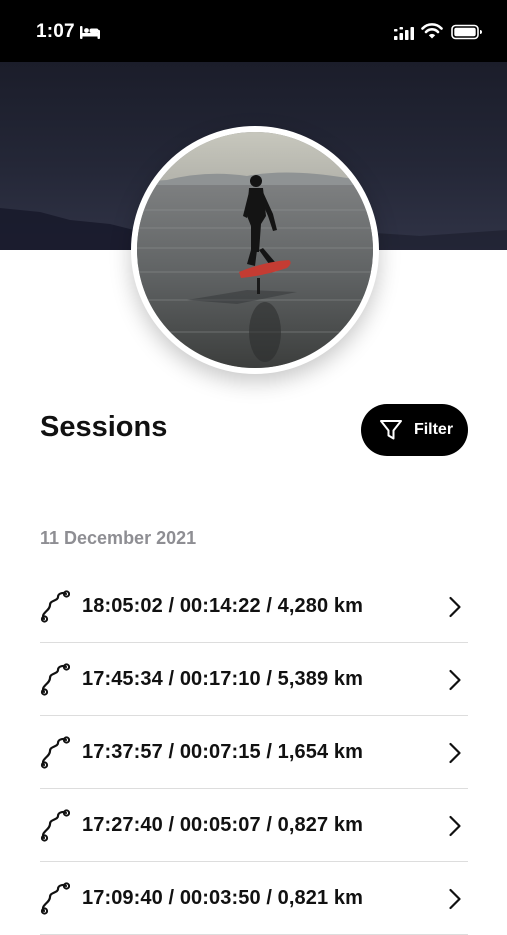 The height and width of the screenshot is (935, 507). What do you see at coordinates (222, 897) in the screenshot?
I see `session-label: 17:09:40 / 00:03:50 / 0,821 km` at bounding box center [222, 897].